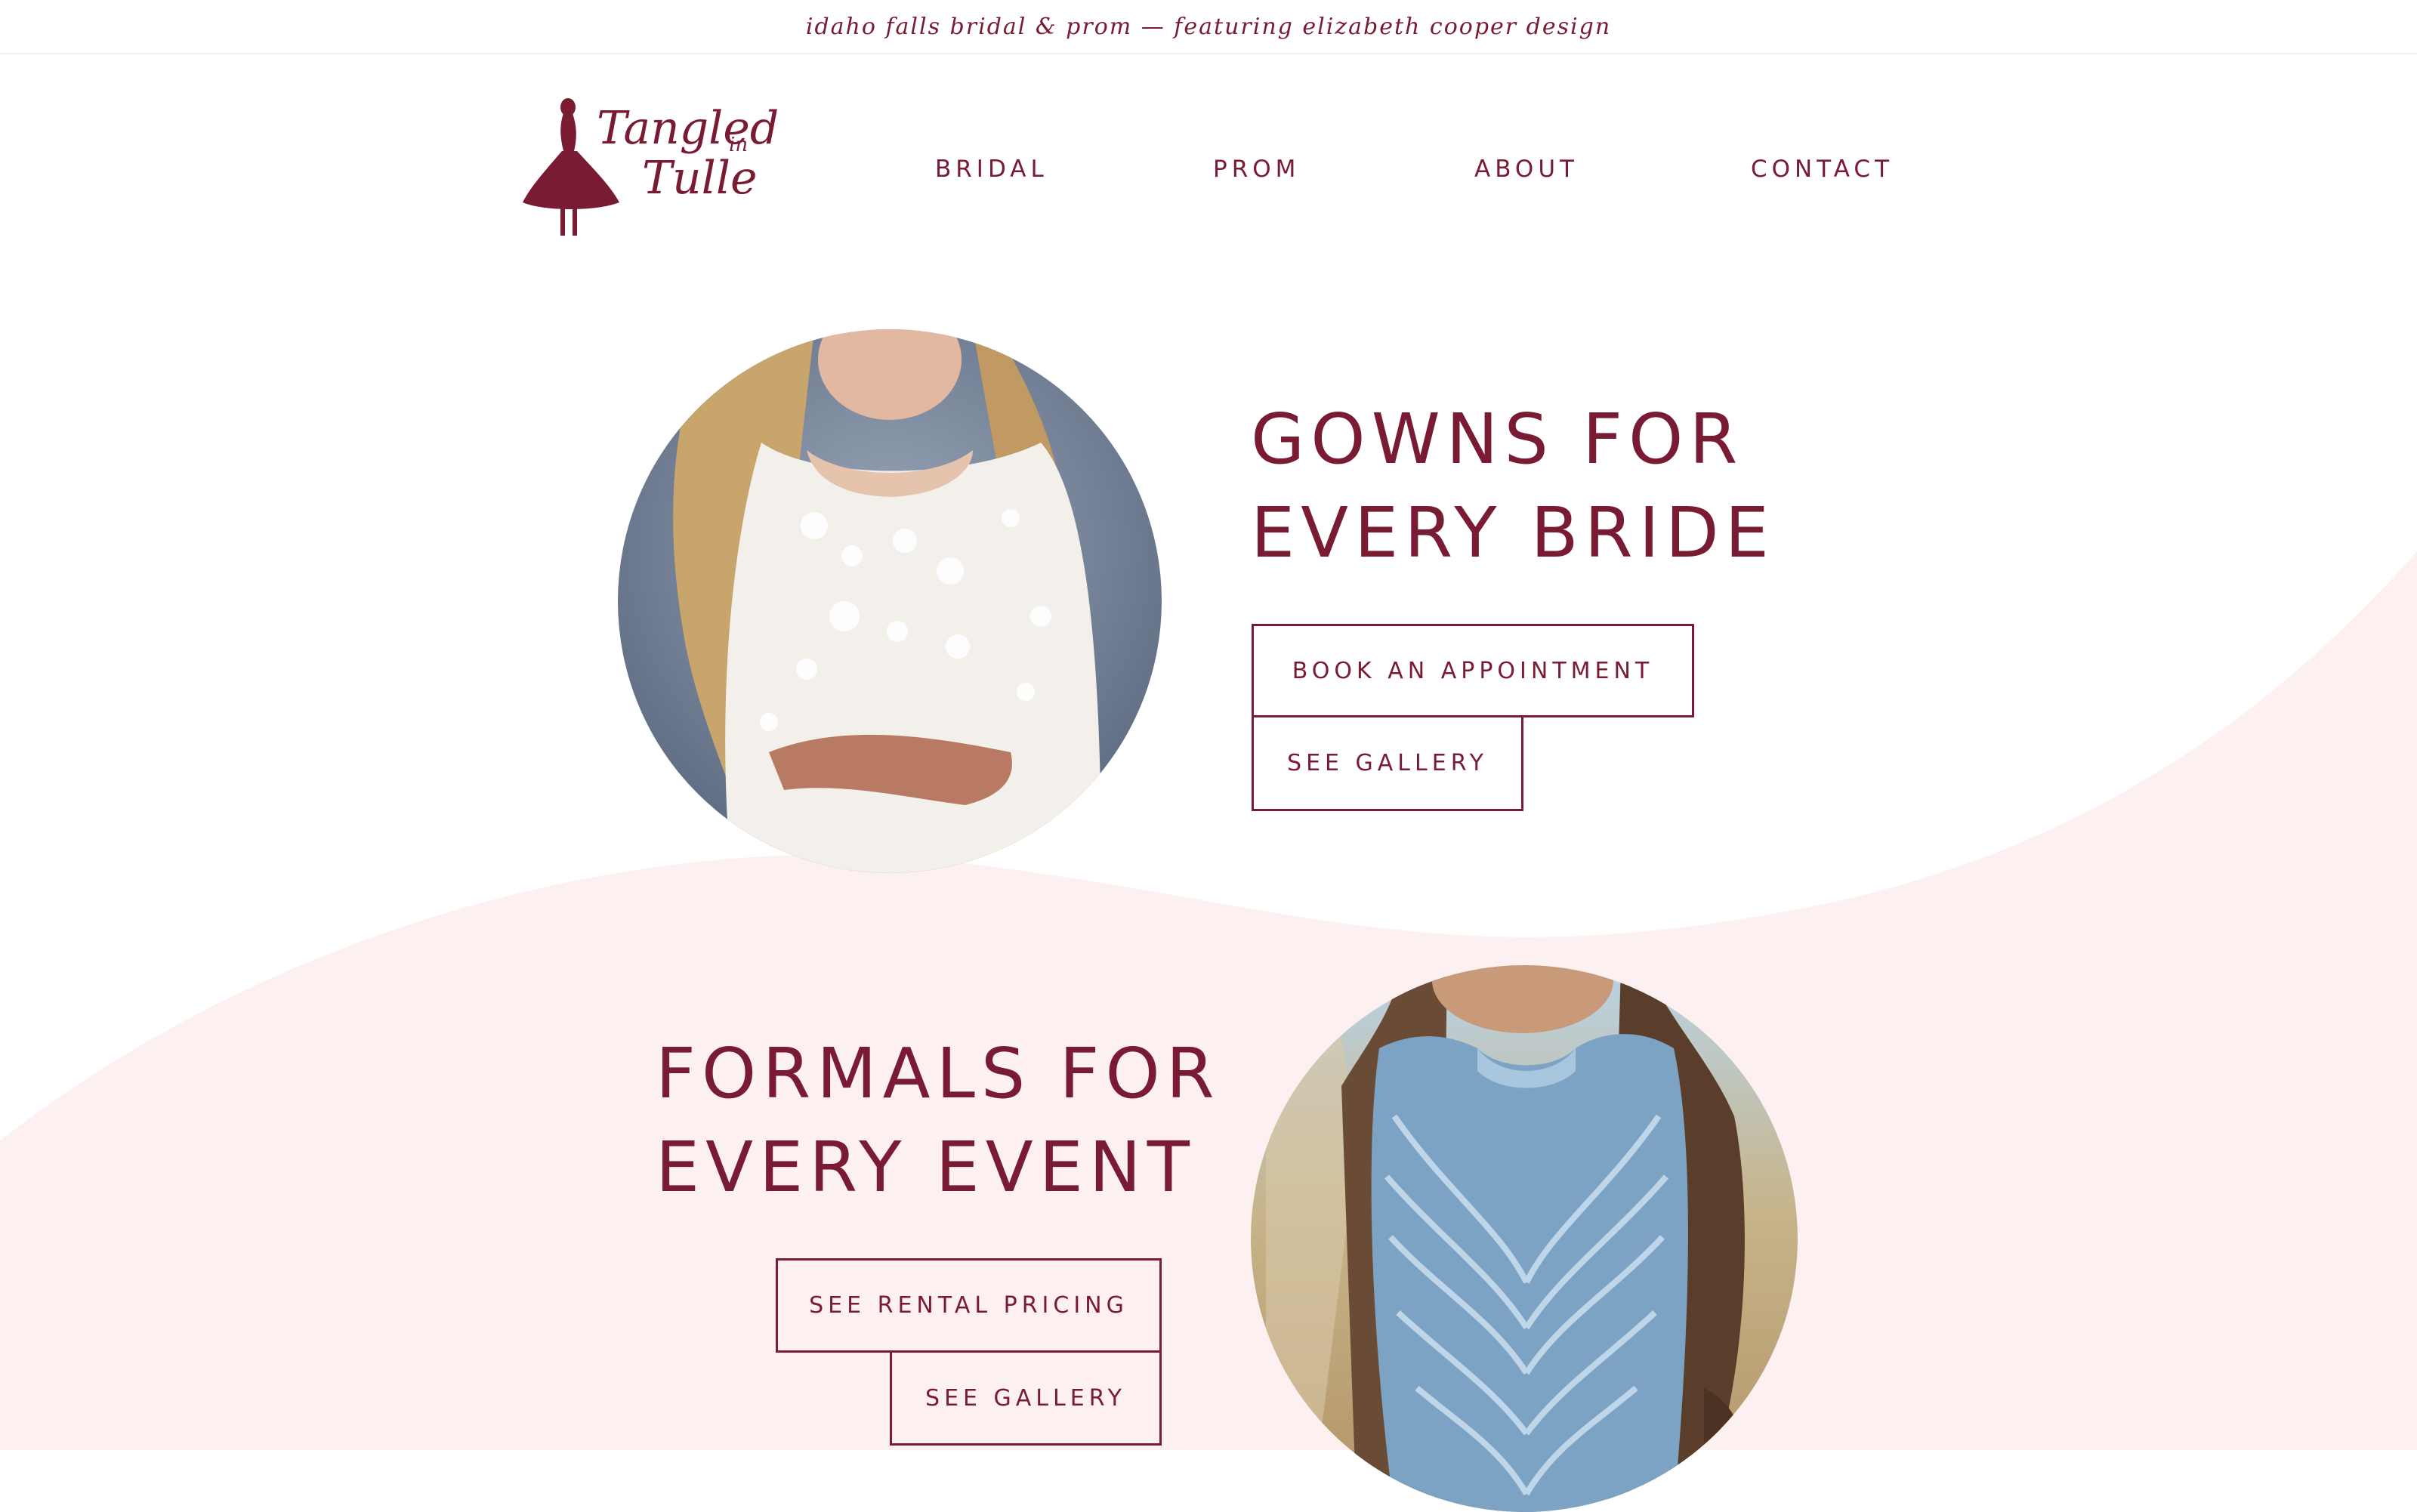 The width and height of the screenshot is (2417, 1512). What do you see at coordinates (688, 128) in the screenshot?
I see `logo-line1: Tangled` at bounding box center [688, 128].